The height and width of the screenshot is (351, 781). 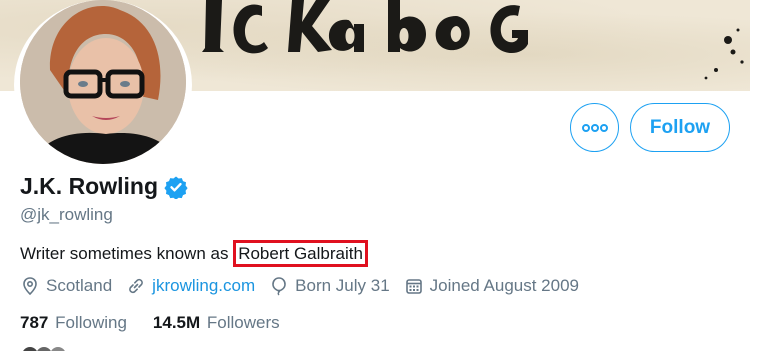 I want to click on location-item: Scotland, so click(x=66, y=286).